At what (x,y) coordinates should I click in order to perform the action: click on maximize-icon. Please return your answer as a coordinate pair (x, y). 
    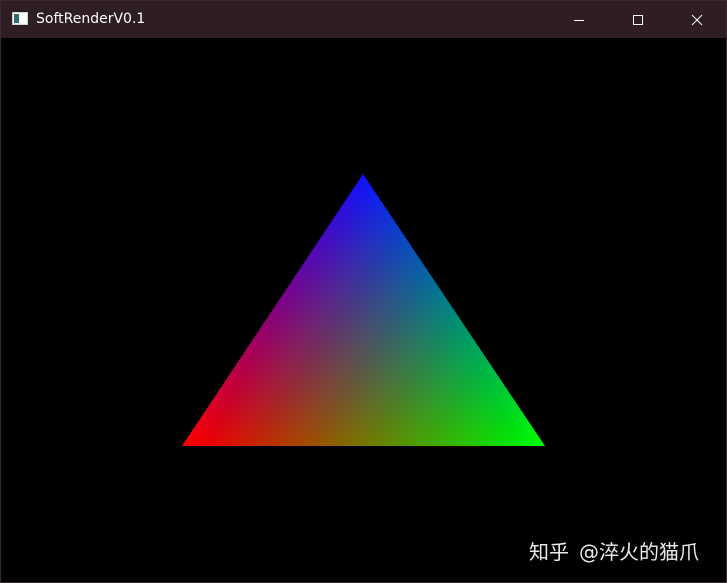
    Looking at the image, I should click on (638, 19).